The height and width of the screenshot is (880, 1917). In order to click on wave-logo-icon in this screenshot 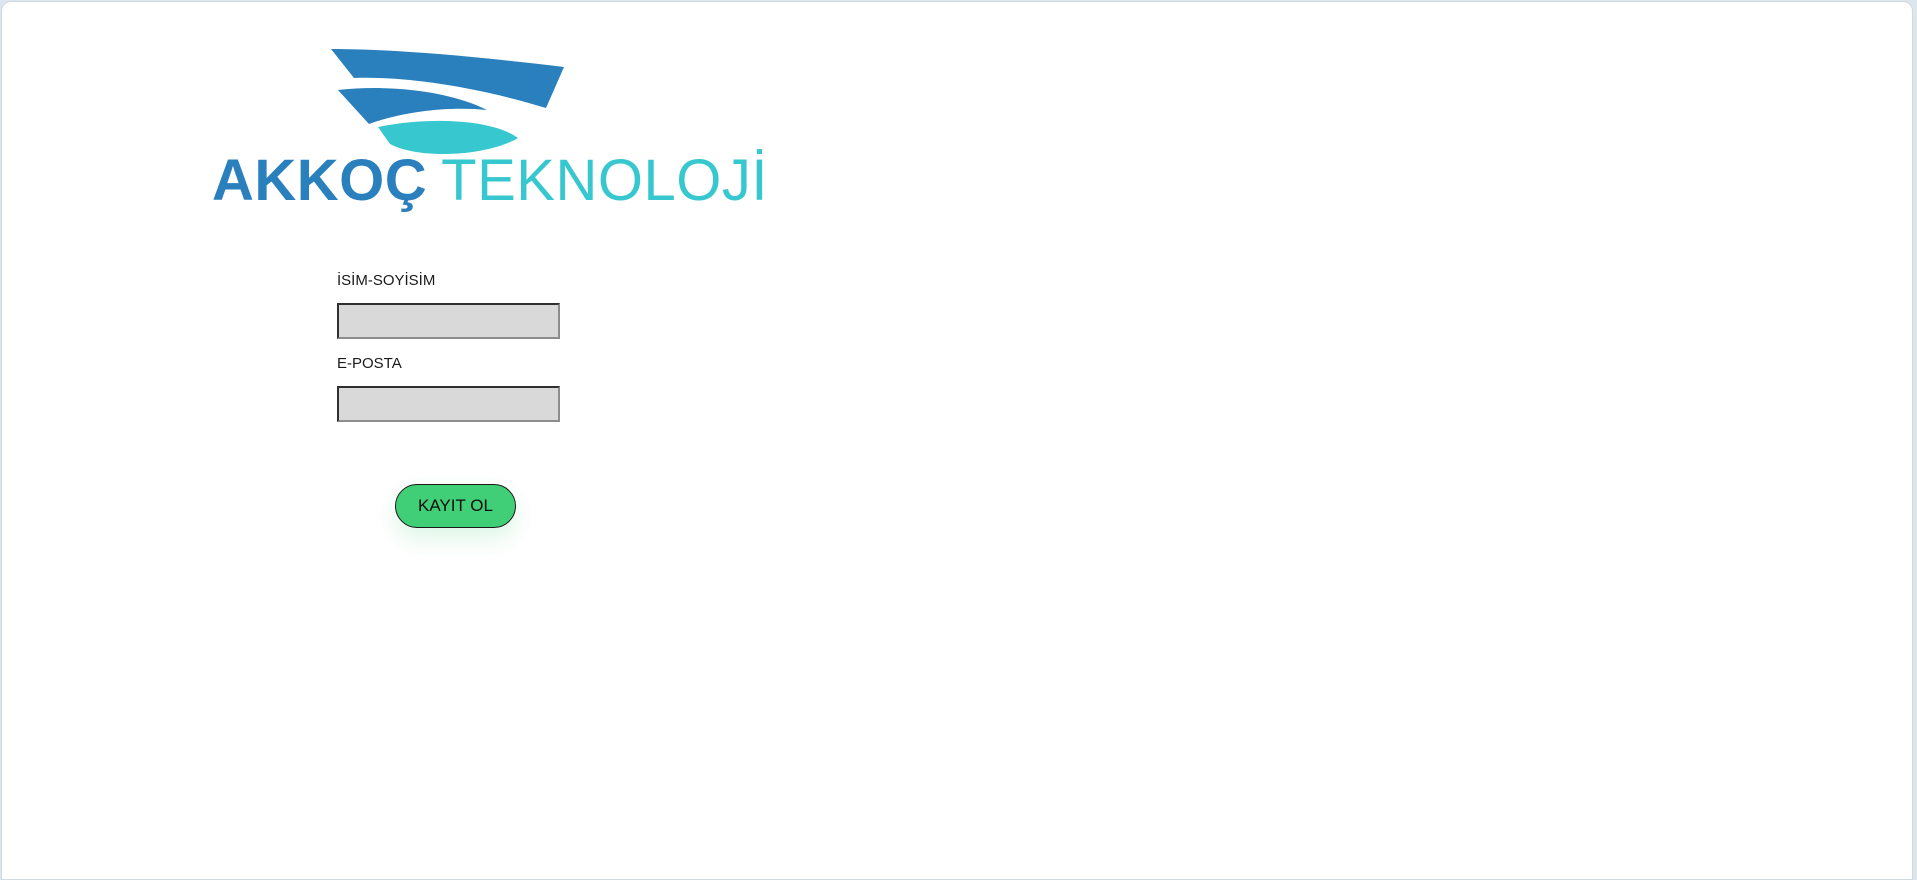, I will do `click(447, 102)`.